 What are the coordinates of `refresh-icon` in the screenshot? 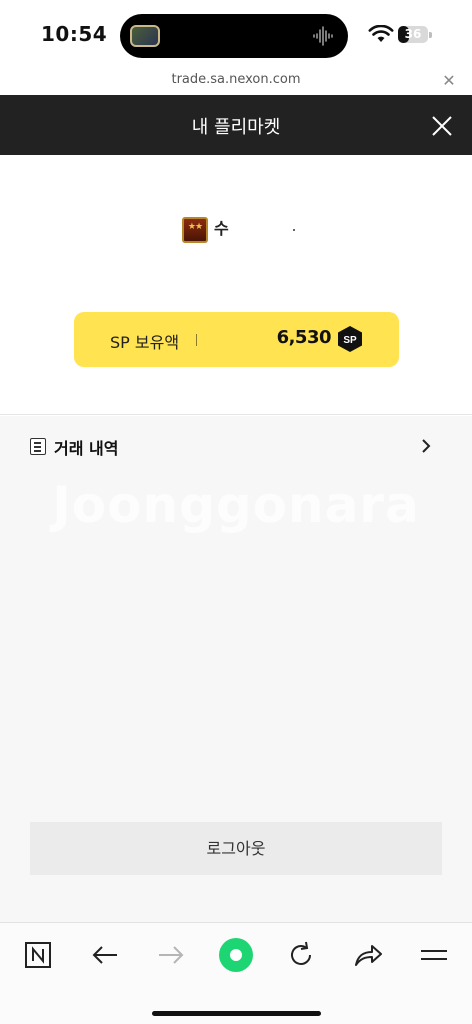 It's located at (301, 955).